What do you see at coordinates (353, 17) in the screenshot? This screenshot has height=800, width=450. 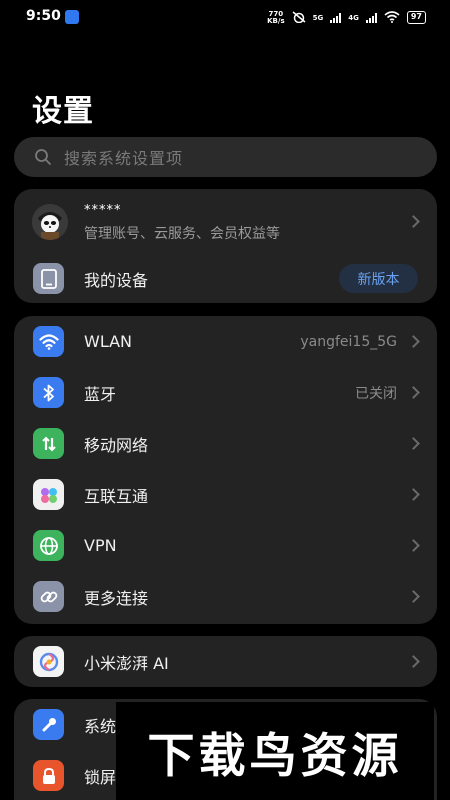 I see `sim2-type: 4G` at bounding box center [353, 17].